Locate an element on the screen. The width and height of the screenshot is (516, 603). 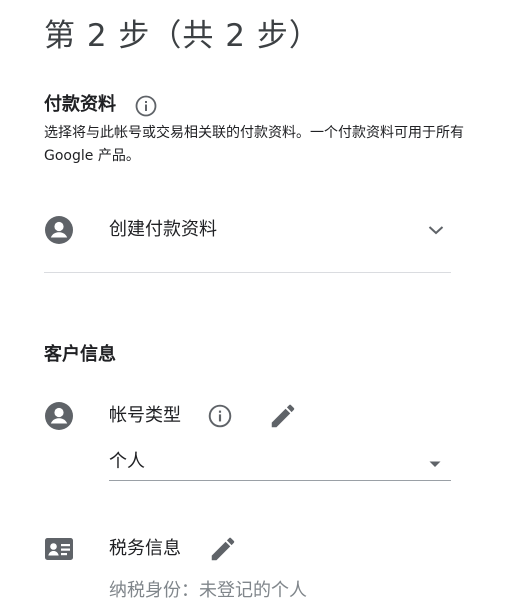
edit-tax-info-pencil-icon is located at coordinates (223, 549).